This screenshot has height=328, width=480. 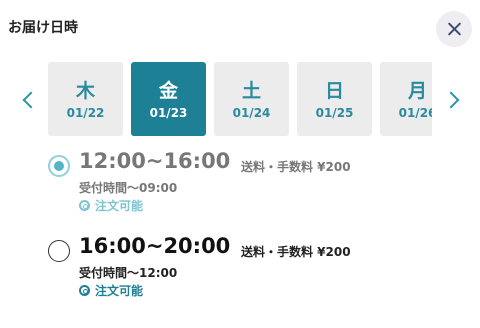 I want to click on date-weekday: 日, so click(x=334, y=91).